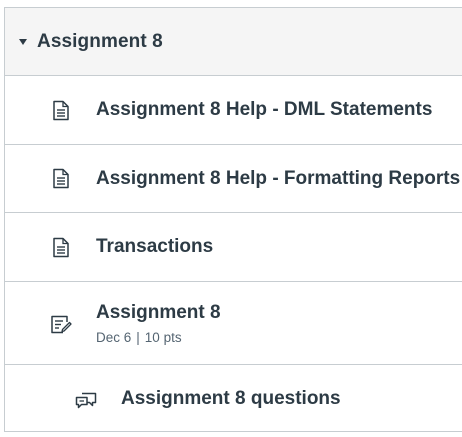 This screenshot has height=437, width=462. What do you see at coordinates (264, 109) in the screenshot?
I see `module-item-title: Assignment 8 Help - DML Statements` at bounding box center [264, 109].